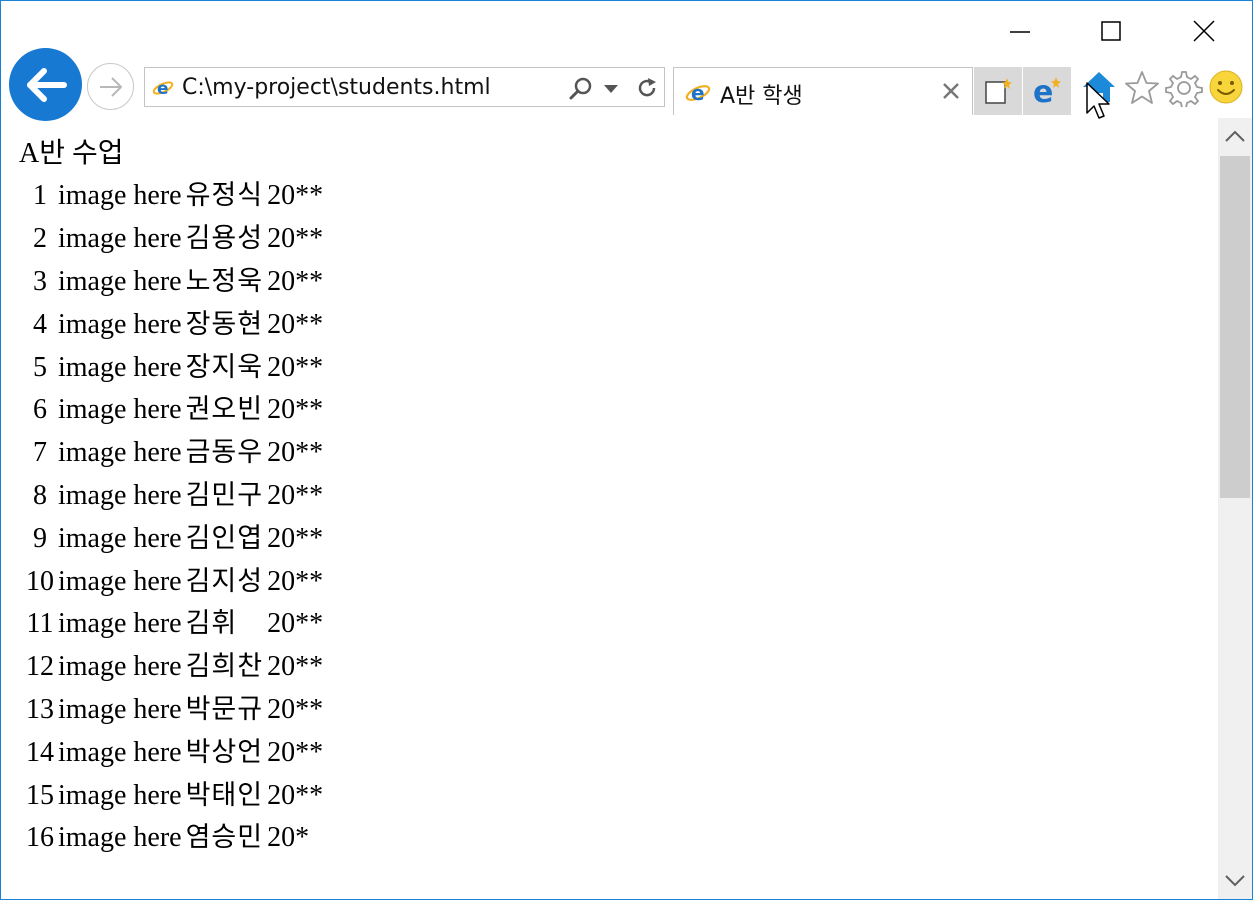 Image resolution: width=1253 pixels, height=900 pixels. Describe the element at coordinates (71, 153) in the screenshot. I see `page-title-text: A반 수업` at that location.